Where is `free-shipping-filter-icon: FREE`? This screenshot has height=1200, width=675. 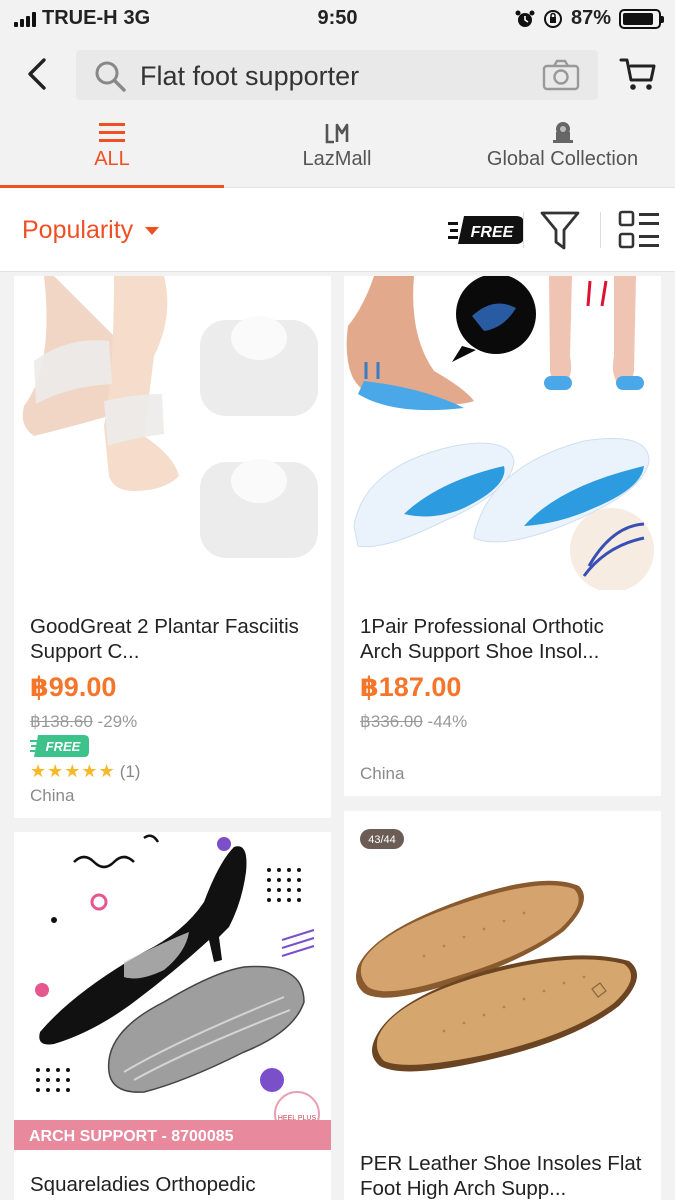
free-shipping-filter-icon: FREE is located at coordinates (487, 230).